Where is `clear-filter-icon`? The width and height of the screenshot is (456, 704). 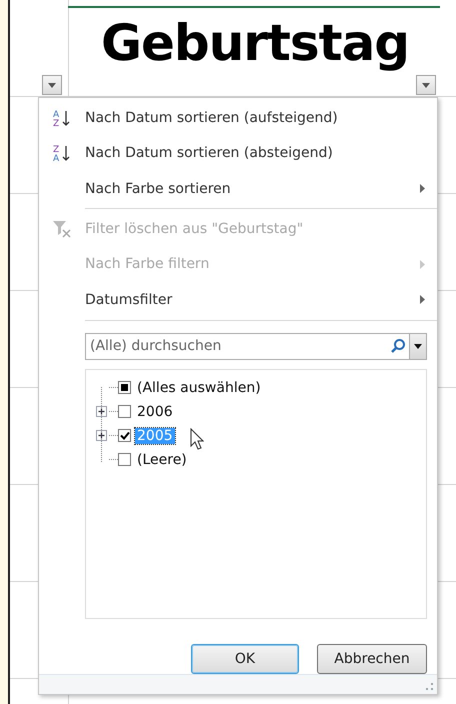 clear-filter-icon is located at coordinates (62, 229).